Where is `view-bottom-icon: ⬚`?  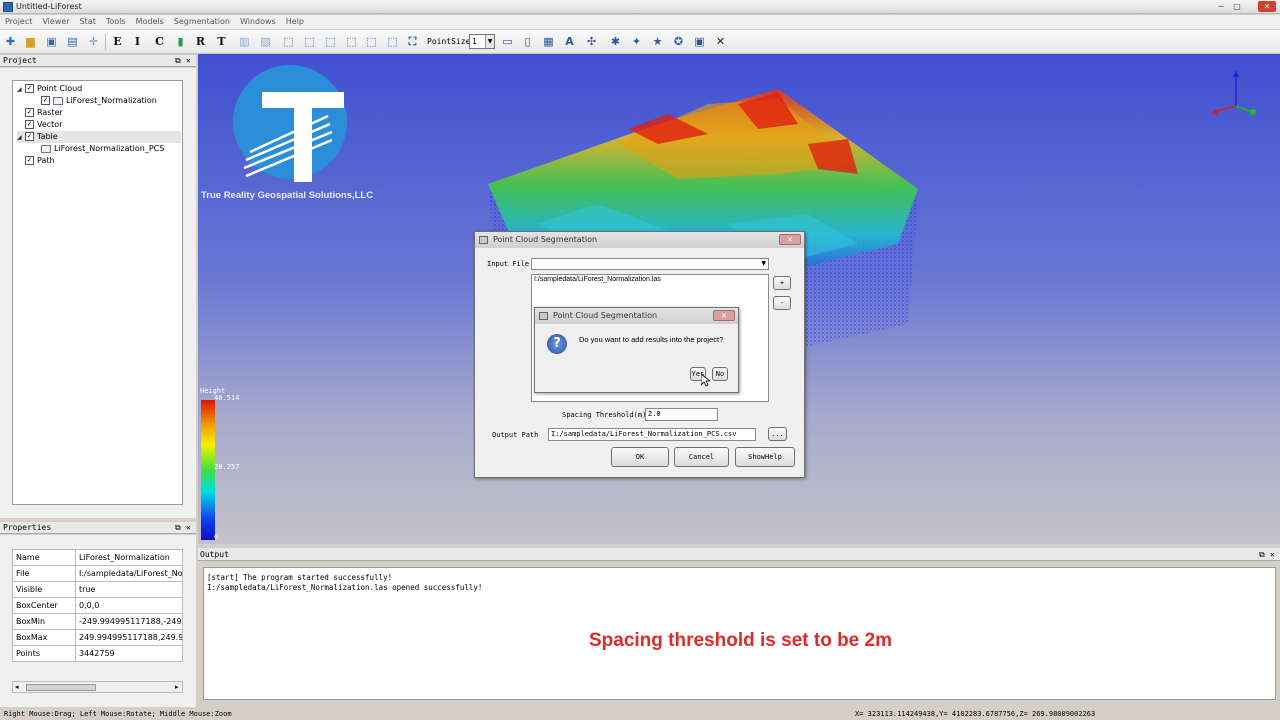 view-bottom-icon: ⬚ is located at coordinates (392, 41).